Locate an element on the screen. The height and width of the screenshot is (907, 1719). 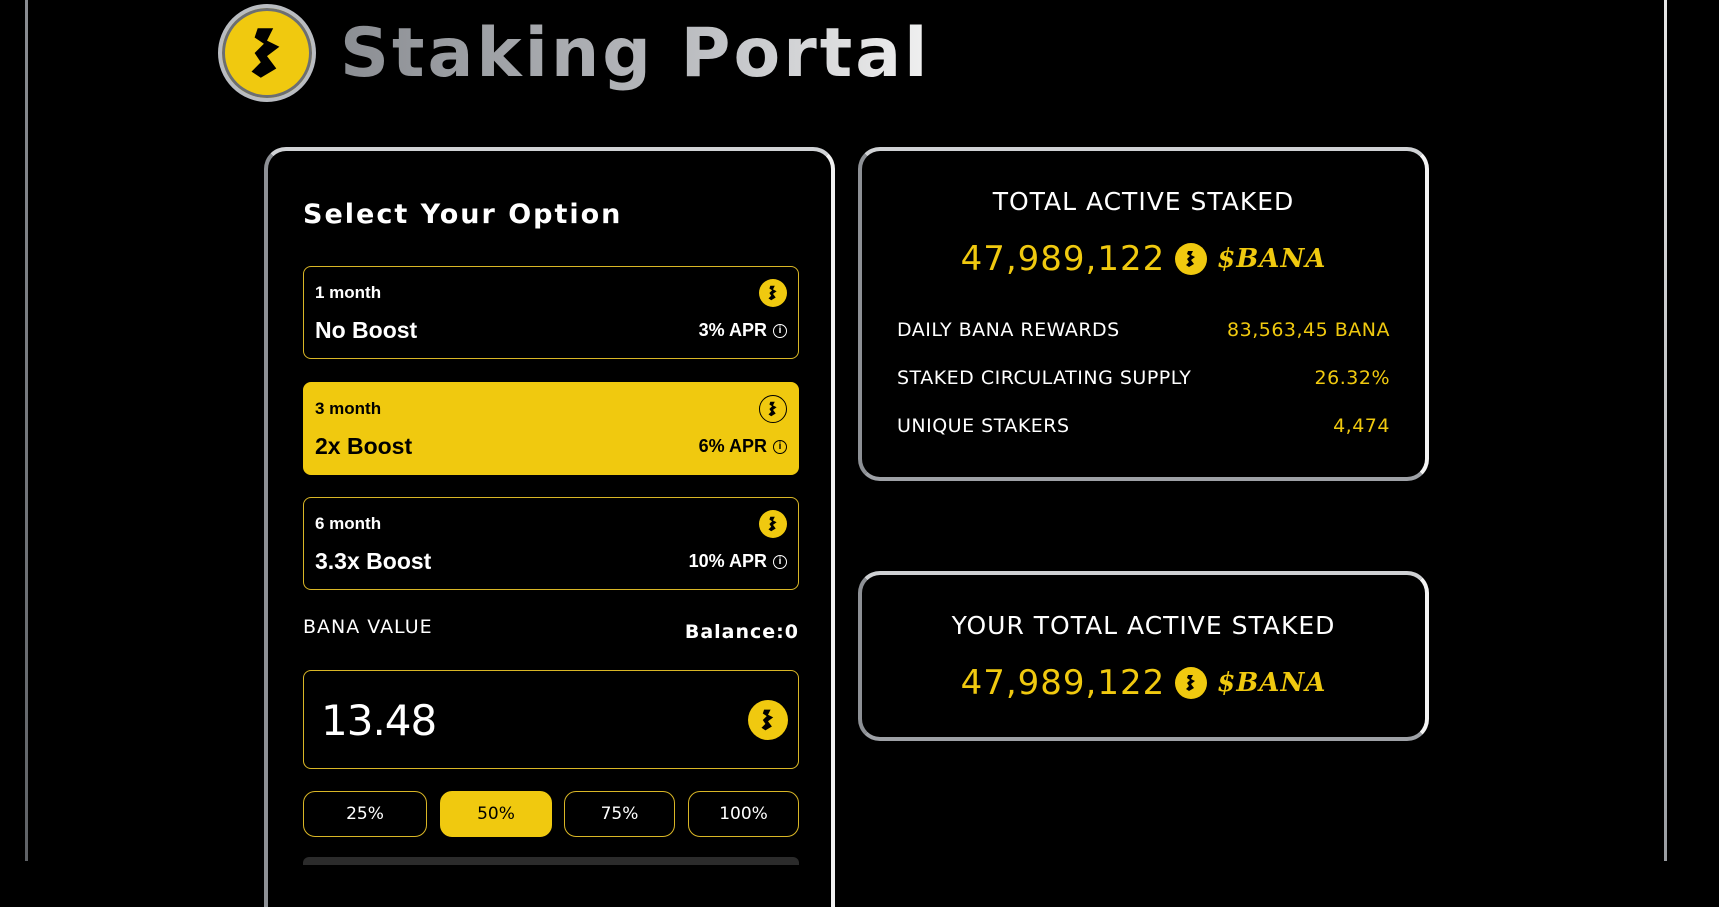
option-apr: 3% APR i is located at coordinates (743, 330).